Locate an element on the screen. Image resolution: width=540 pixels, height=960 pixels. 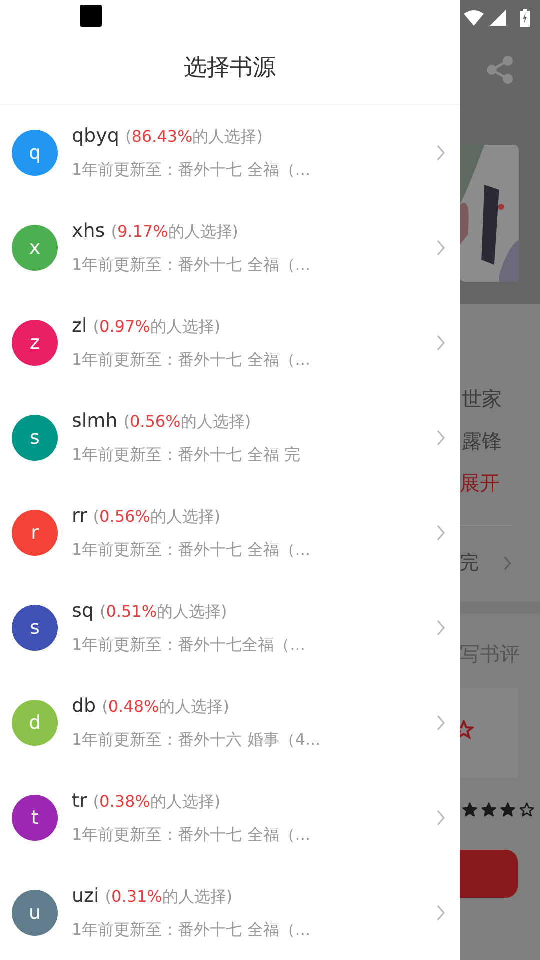
source-name: rr is located at coordinates (80, 515).